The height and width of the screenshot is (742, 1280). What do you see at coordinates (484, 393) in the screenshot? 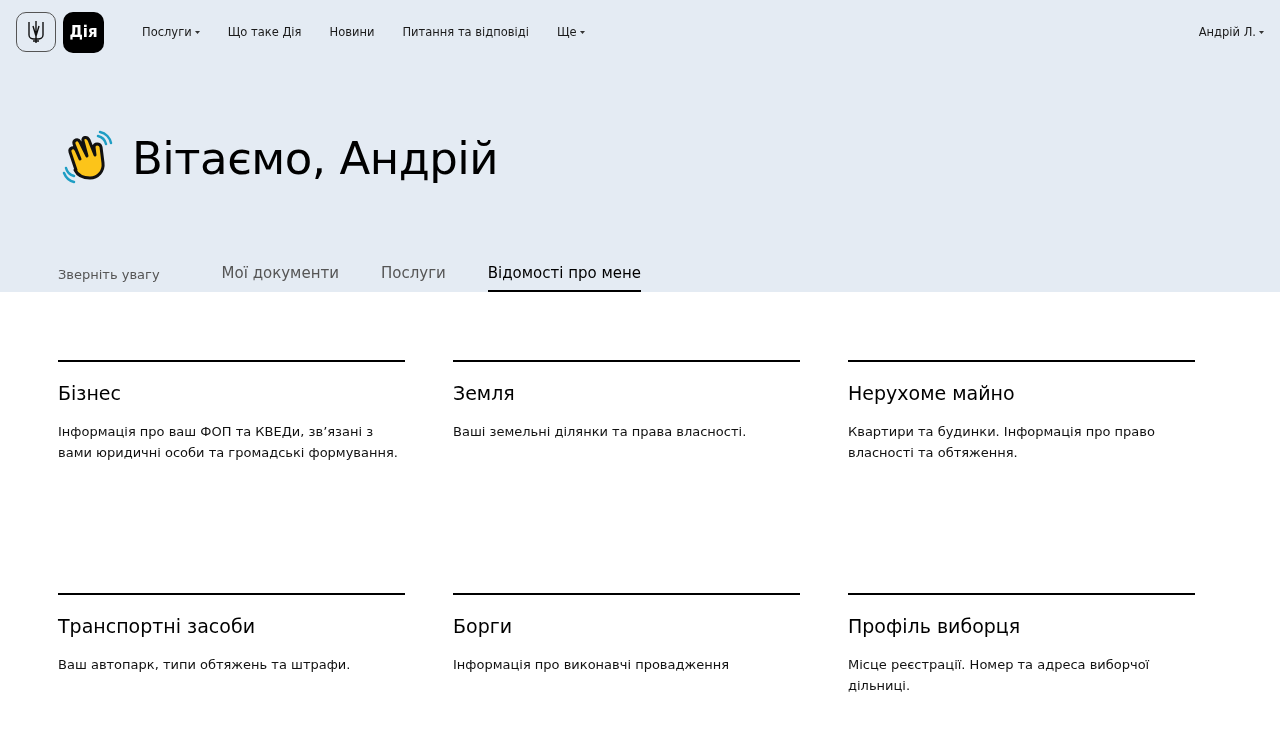
I see `card-title: Земля` at bounding box center [484, 393].